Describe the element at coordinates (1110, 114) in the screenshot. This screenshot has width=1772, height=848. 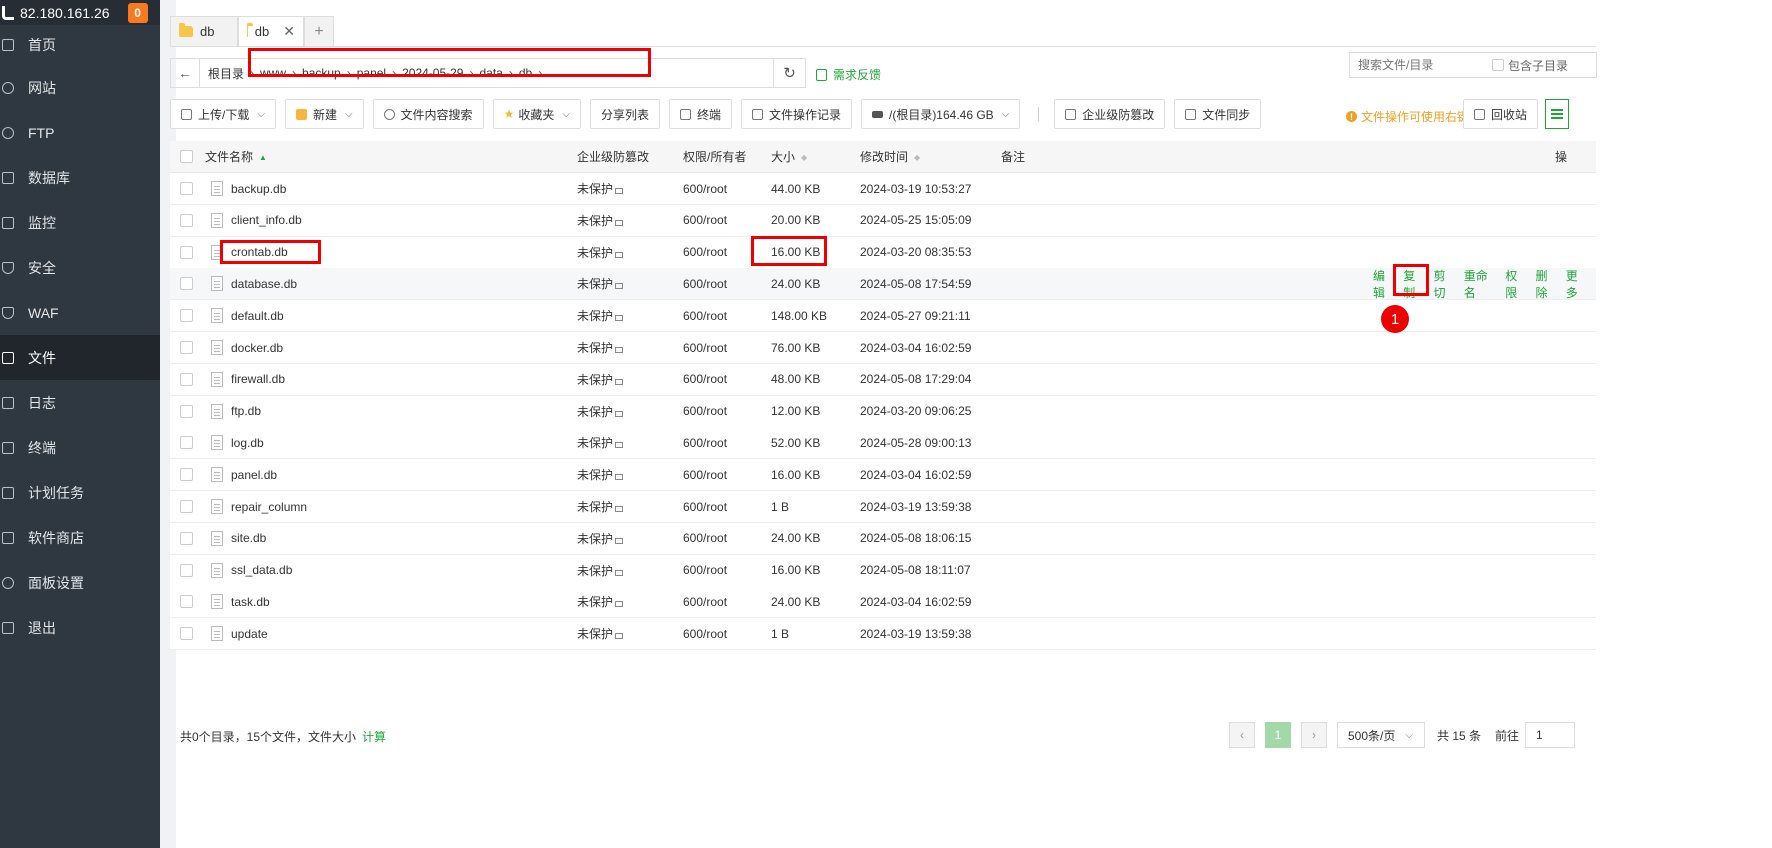
I see `tamper-proof-button: 企业级防篡改` at that location.